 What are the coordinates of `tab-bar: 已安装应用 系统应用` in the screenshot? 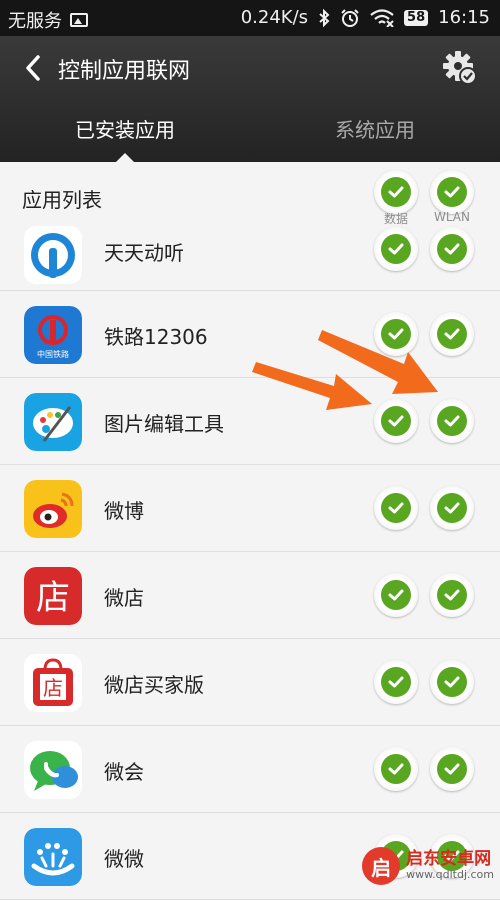 It's located at (250, 130).